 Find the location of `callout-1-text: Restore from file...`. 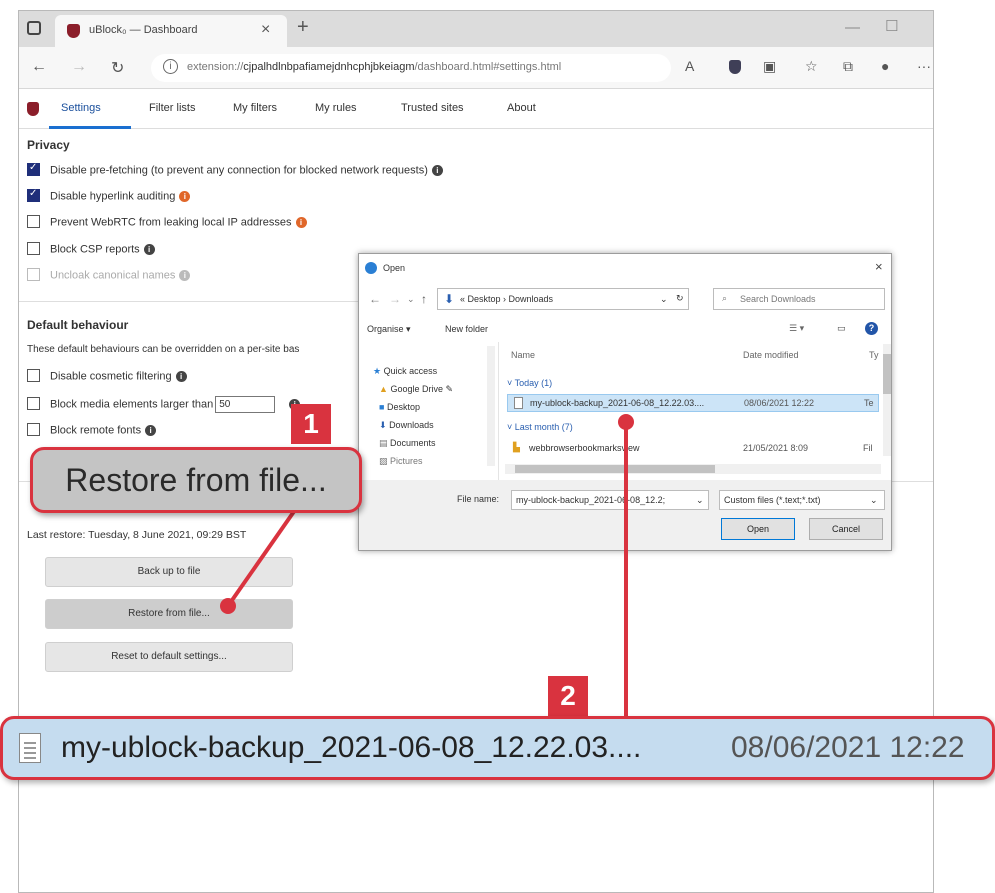

callout-1-text: Restore from file... is located at coordinates (196, 480).